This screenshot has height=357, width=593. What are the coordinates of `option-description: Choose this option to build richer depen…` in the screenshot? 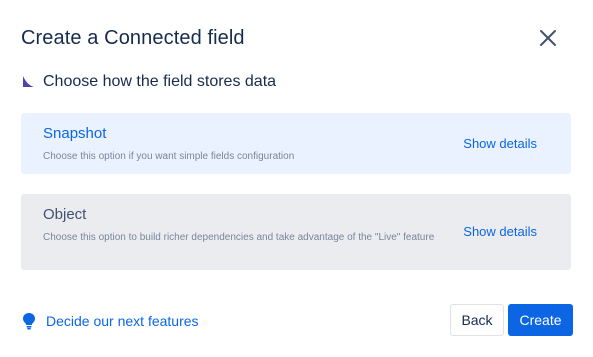 It's located at (239, 237).